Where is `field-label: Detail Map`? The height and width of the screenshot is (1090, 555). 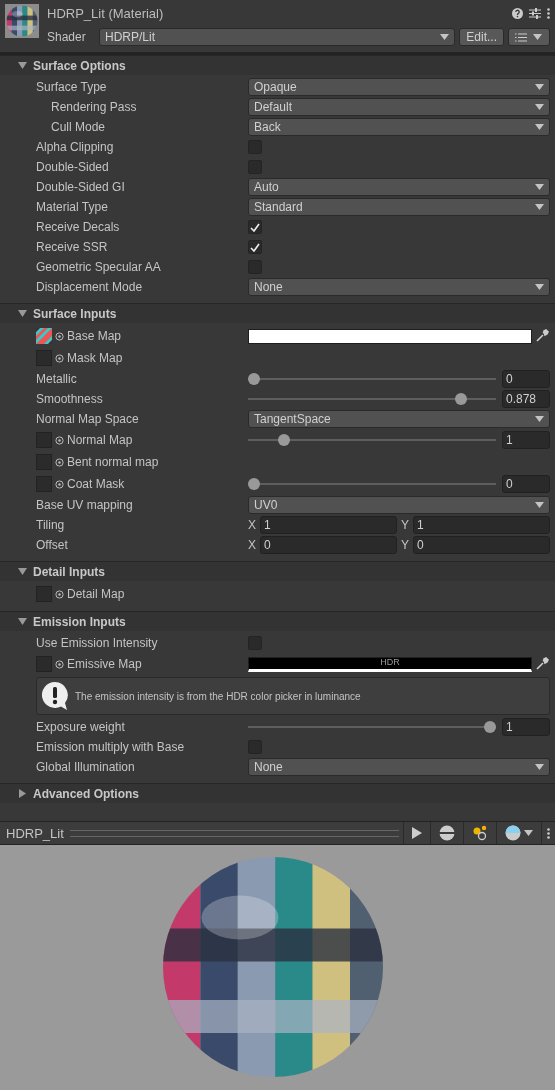
field-label: Detail Map is located at coordinates (96, 594).